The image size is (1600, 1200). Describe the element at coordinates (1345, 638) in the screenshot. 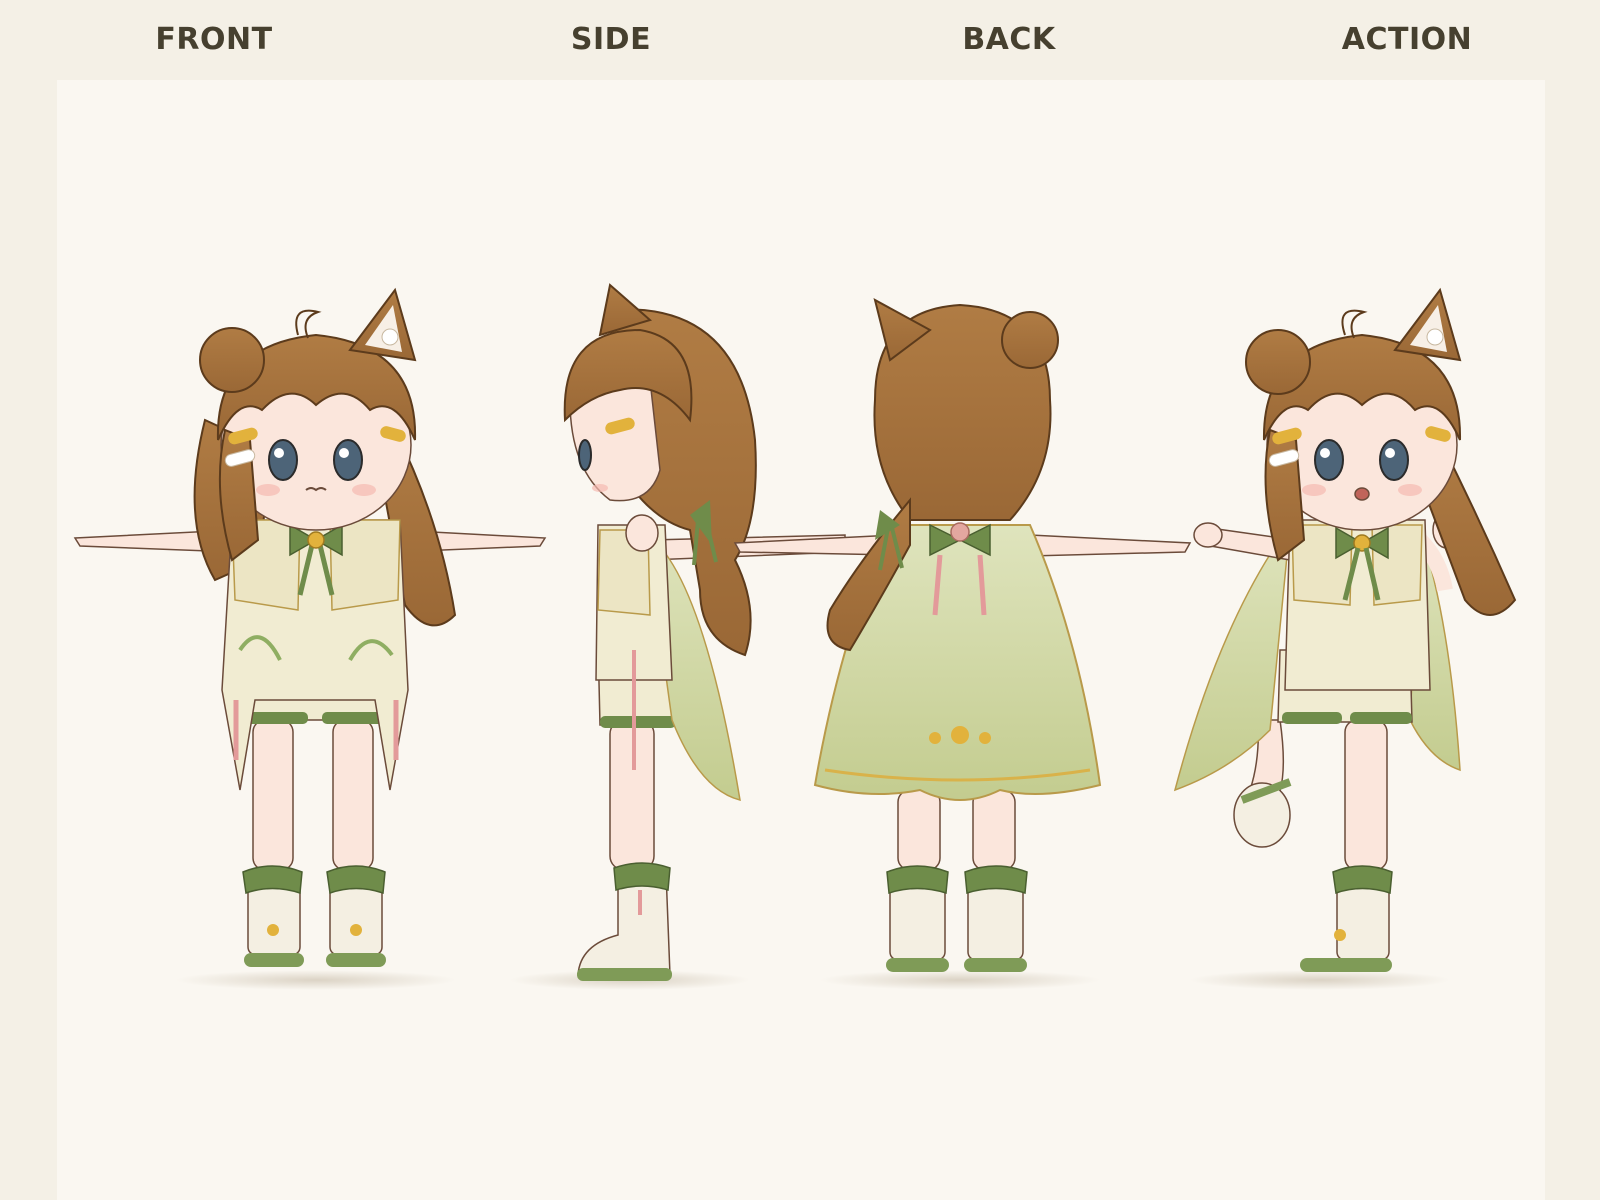

I see `action-view-character` at that location.